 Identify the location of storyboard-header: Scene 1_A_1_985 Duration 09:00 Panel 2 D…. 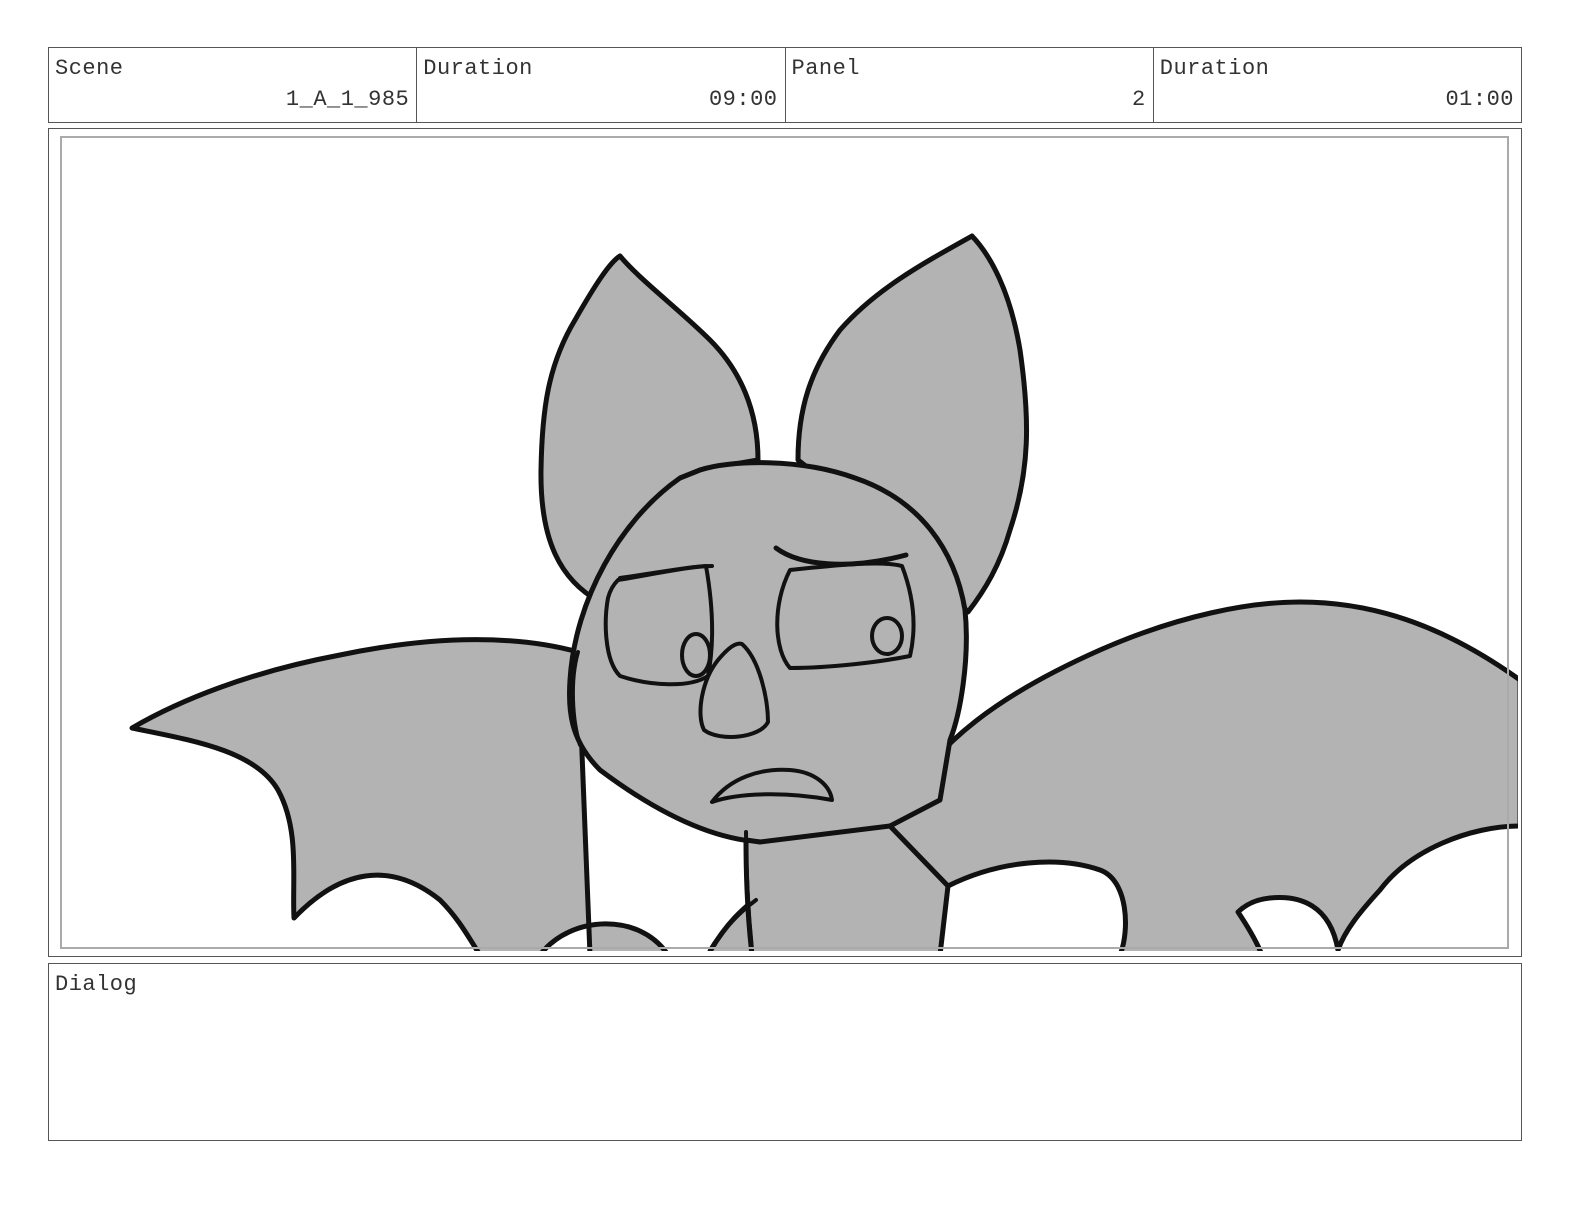
(785, 85).